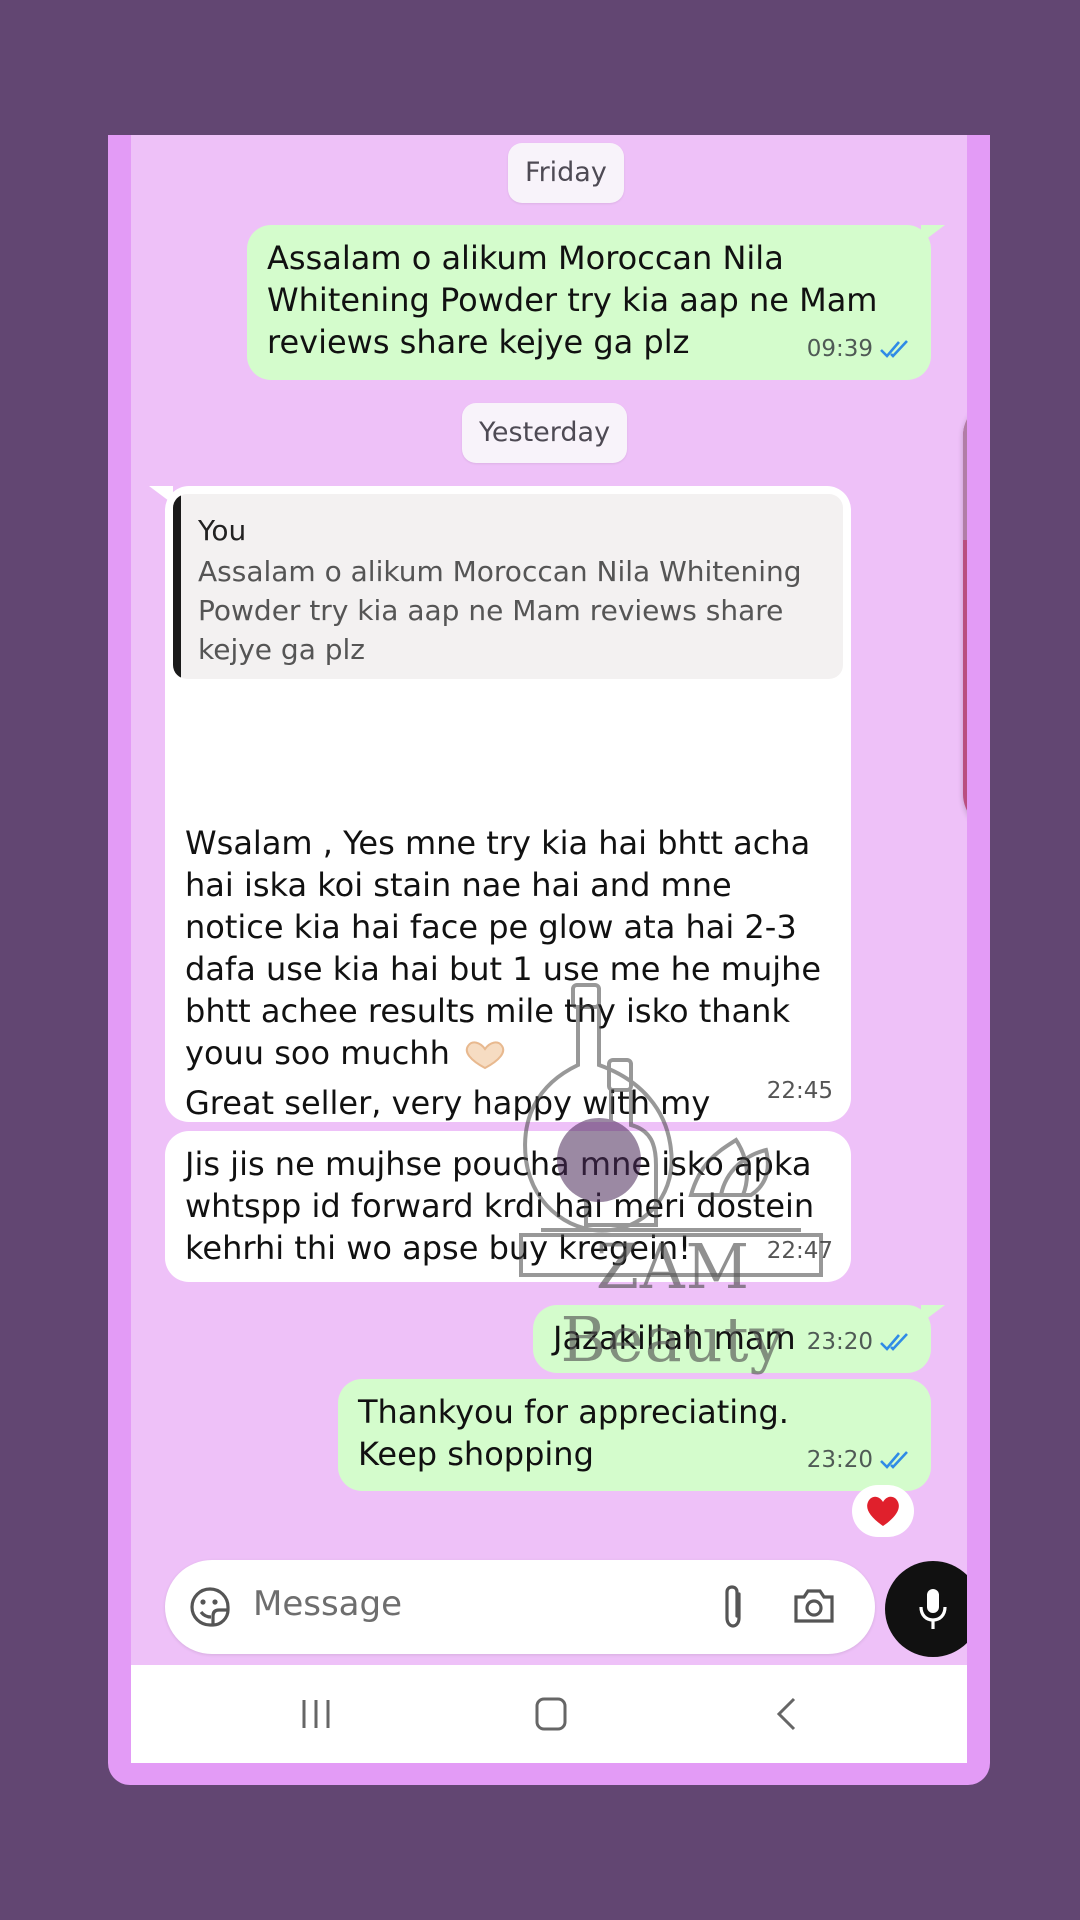  What do you see at coordinates (734, 1607) in the screenshot?
I see `attach-icon` at bounding box center [734, 1607].